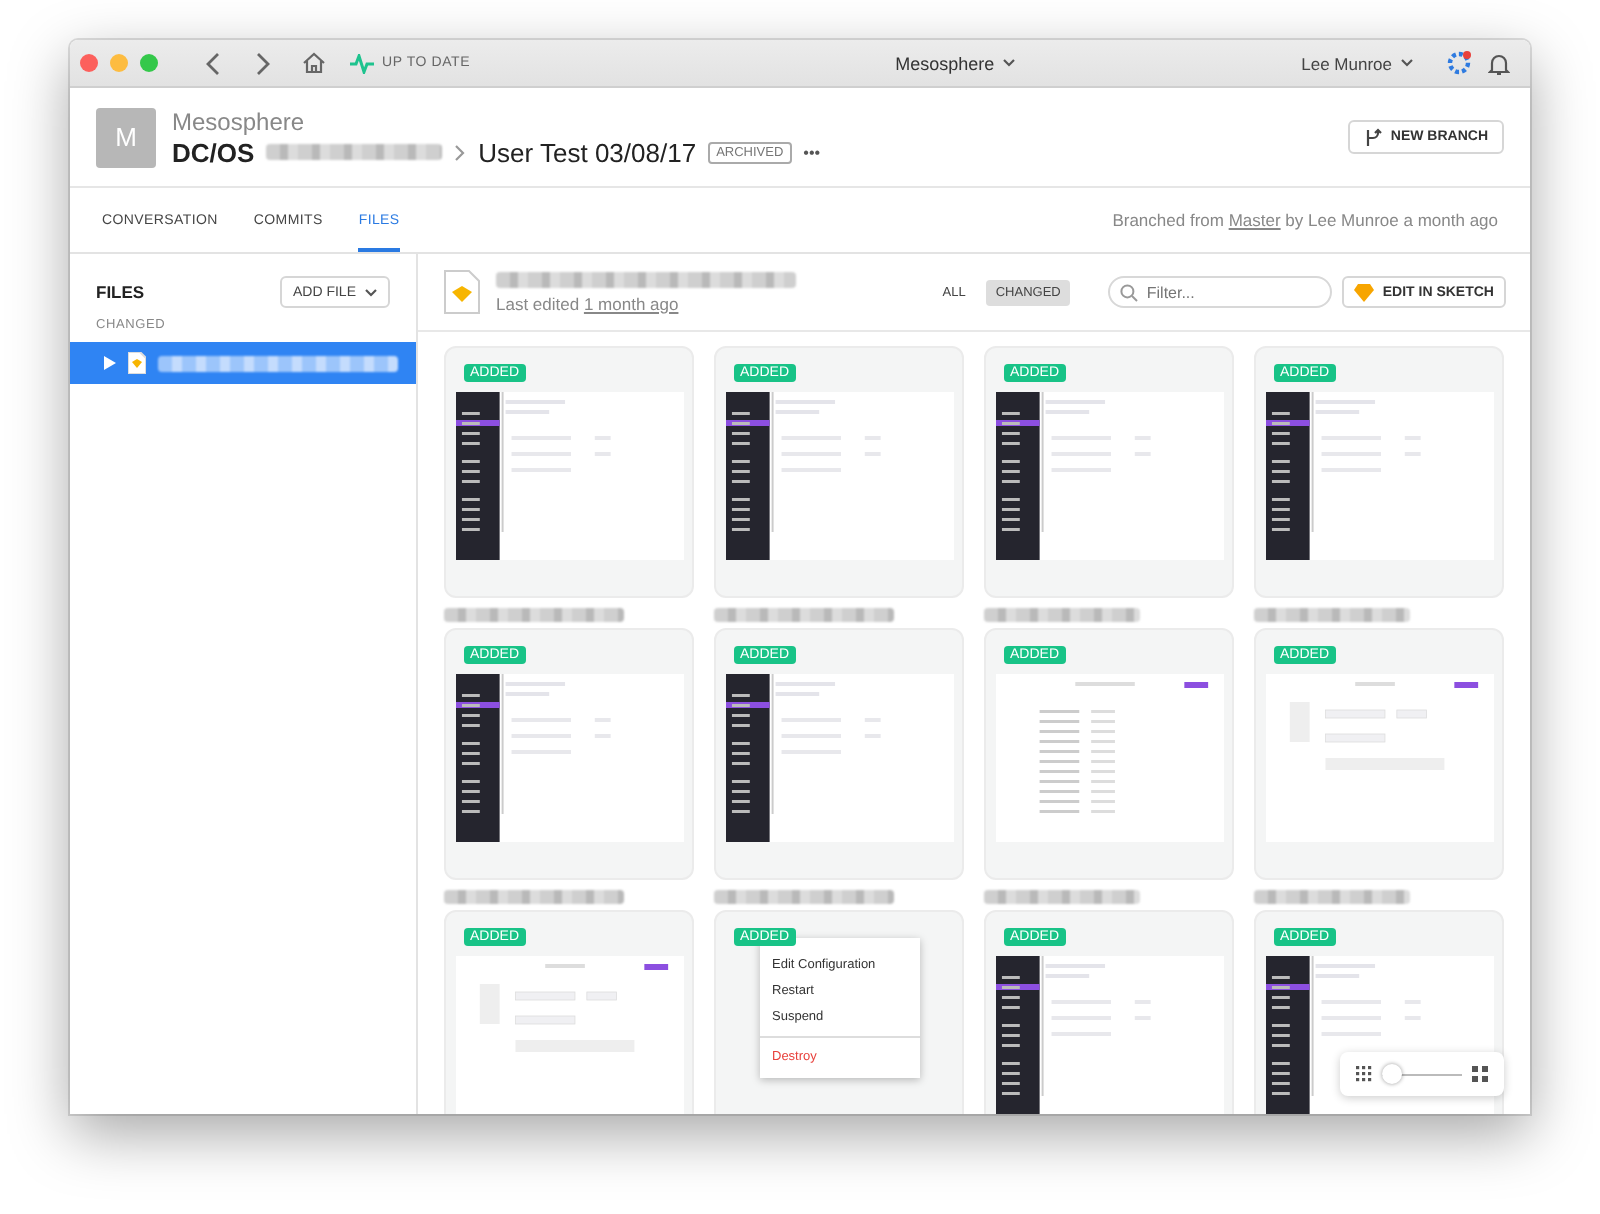 This screenshot has width=1600, height=1214. What do you see at coordinates (631, 303) in the screenshot?
I see `time-link: 1 month ago` at bounding box center [631, 303].